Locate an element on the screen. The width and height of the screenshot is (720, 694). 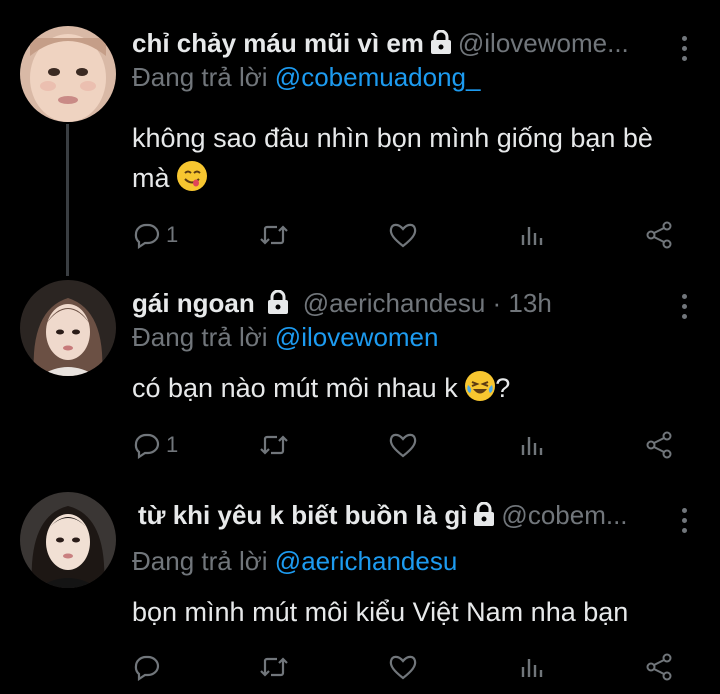
joy-face-emoji is located at coordinates (480, 386).